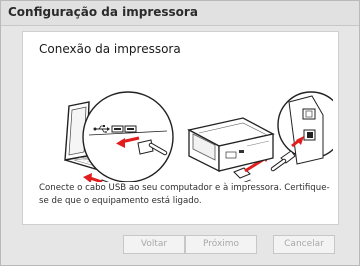  I want to click on window-title: Configuração da impressora, so click(103, 12).